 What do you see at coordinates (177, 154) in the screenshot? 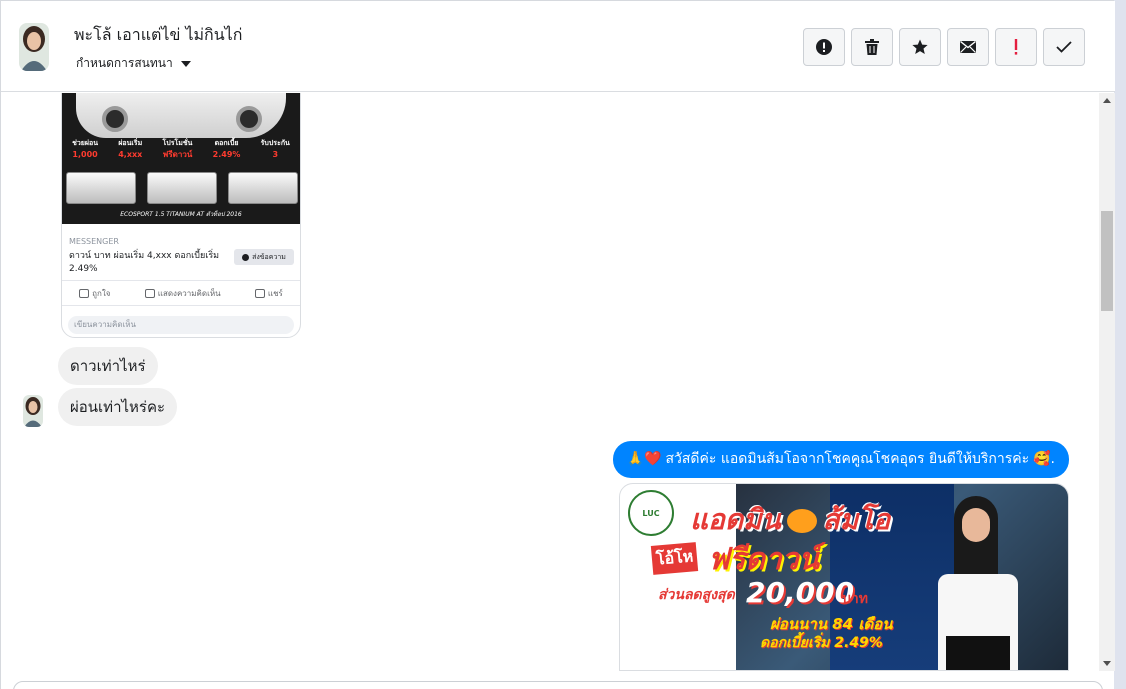
I see `promo-value: ฟรีดาวน์` at bounding box center [177, 154].